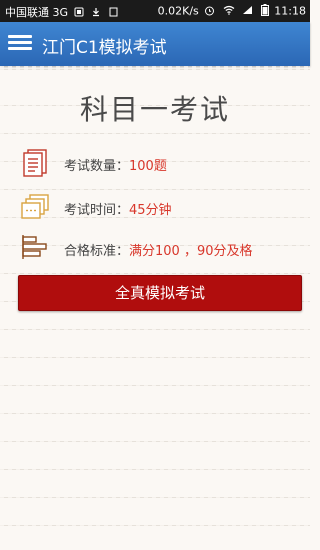  I want to click on info-row-exam-time: 考试时间：45分钟, so click(160, 206).